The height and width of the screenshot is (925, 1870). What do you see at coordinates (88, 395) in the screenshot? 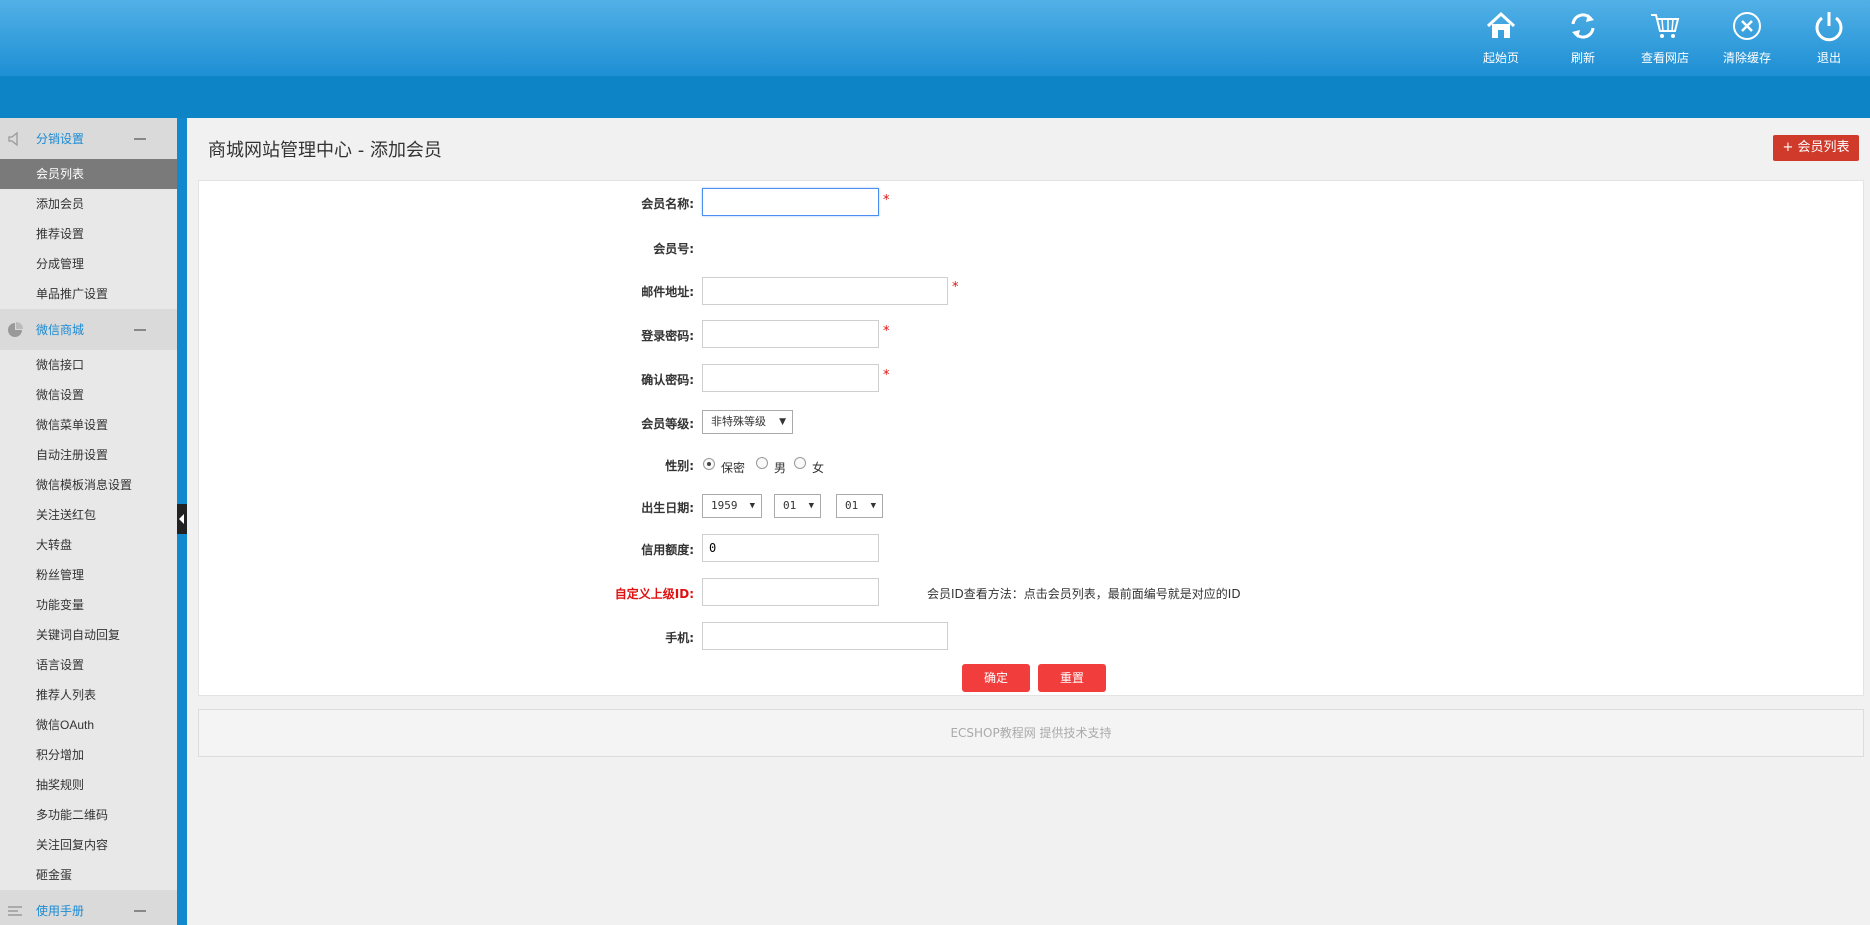
I see `sidebar-item-wechat-settings: 微信设置` at bounding box center [88, 395].